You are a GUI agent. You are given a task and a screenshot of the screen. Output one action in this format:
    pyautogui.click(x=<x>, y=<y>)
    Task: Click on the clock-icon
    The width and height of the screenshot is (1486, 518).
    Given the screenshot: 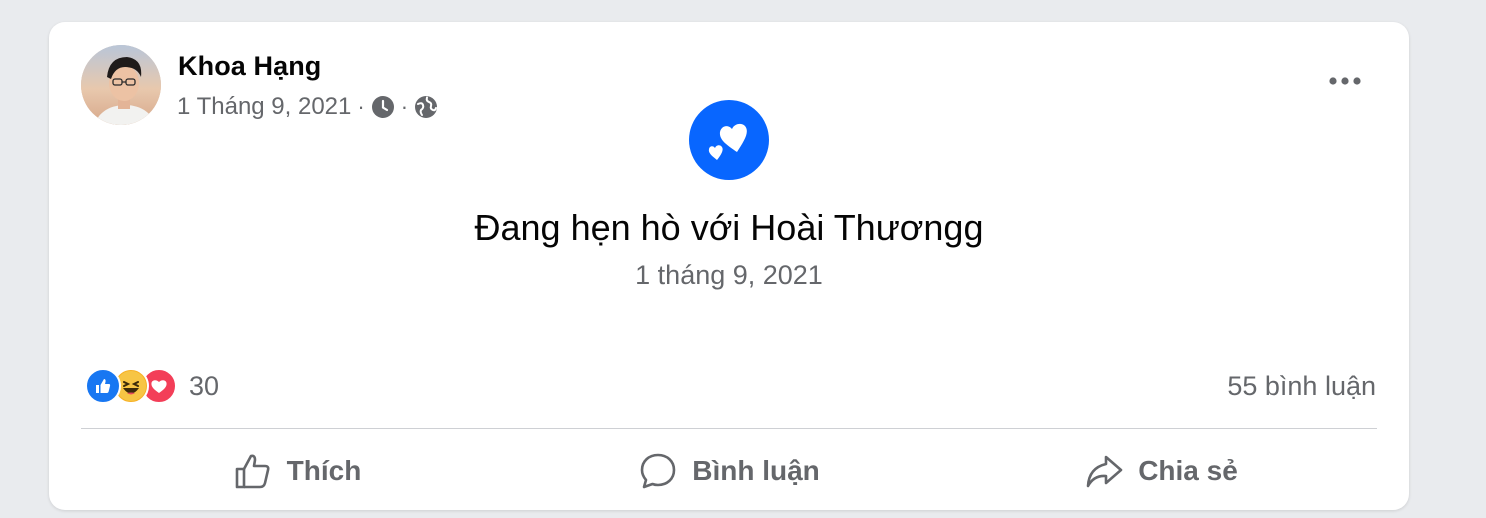 What is the action you would take?
    pyautogui.click(x=383, y=107)
    